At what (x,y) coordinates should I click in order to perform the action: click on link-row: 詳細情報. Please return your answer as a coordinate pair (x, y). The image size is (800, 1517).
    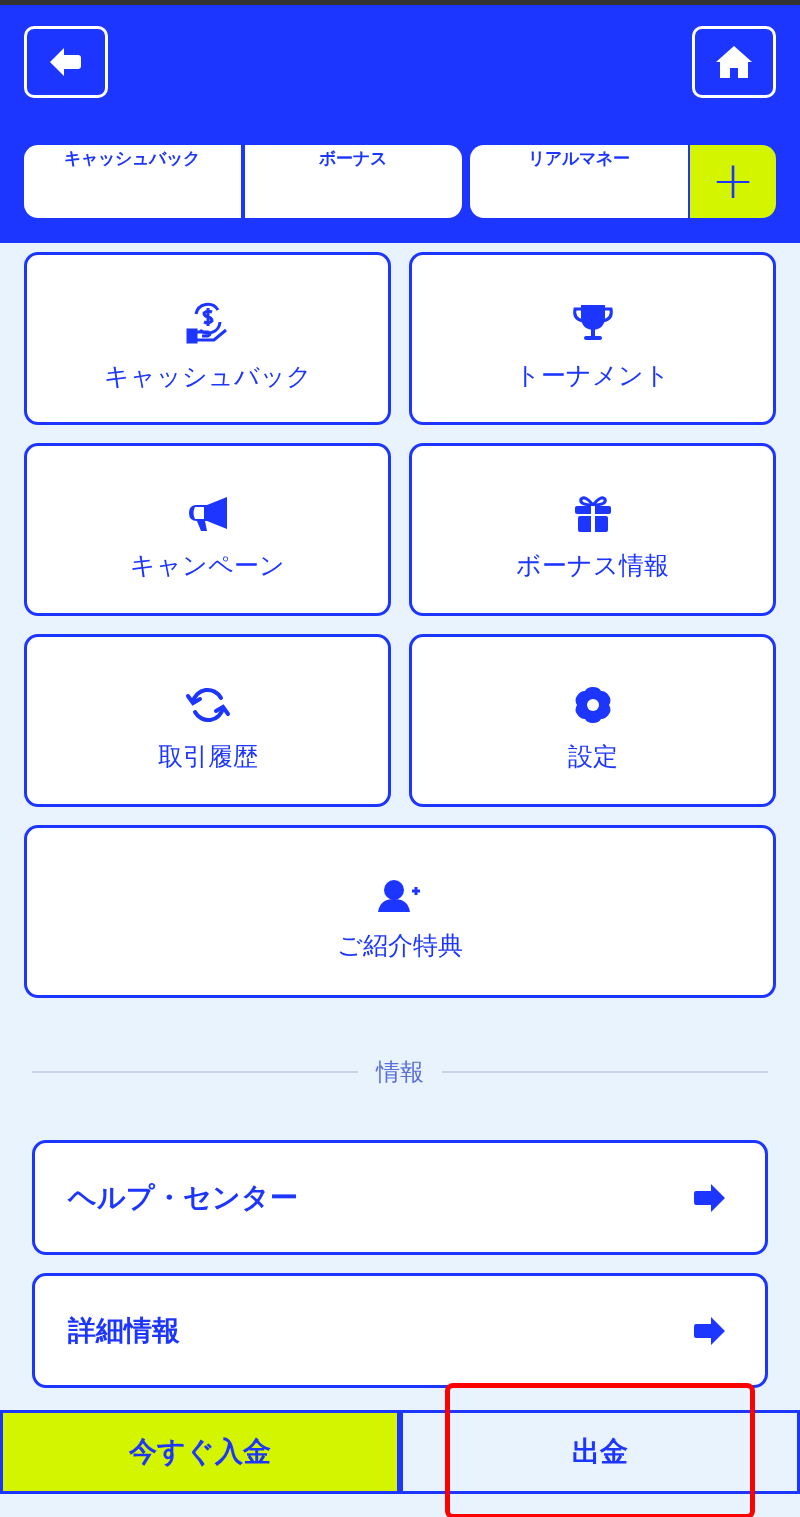
    Looking at the image, I should click on (400, 1330).